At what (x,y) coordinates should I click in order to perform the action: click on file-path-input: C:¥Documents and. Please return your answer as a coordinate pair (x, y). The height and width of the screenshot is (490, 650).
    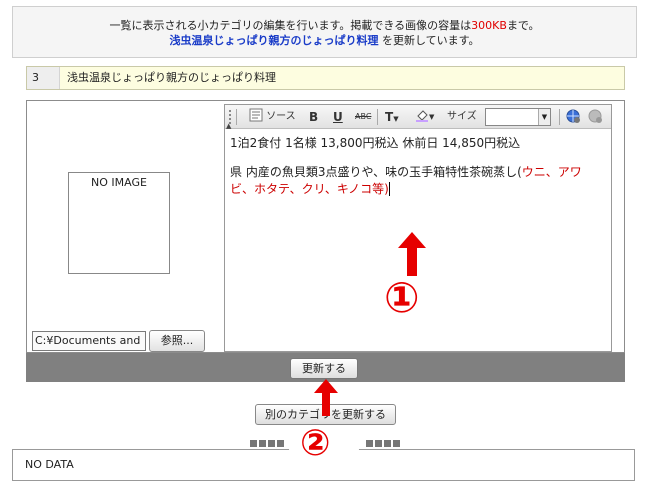
    Looking at the image, I should click on (89, 341).